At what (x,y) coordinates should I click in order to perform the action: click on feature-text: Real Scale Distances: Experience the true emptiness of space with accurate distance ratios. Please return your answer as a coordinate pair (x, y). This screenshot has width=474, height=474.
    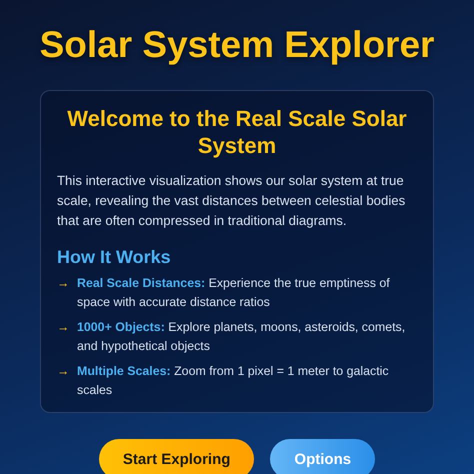
    Looking at the image, I should click on (234, 293).